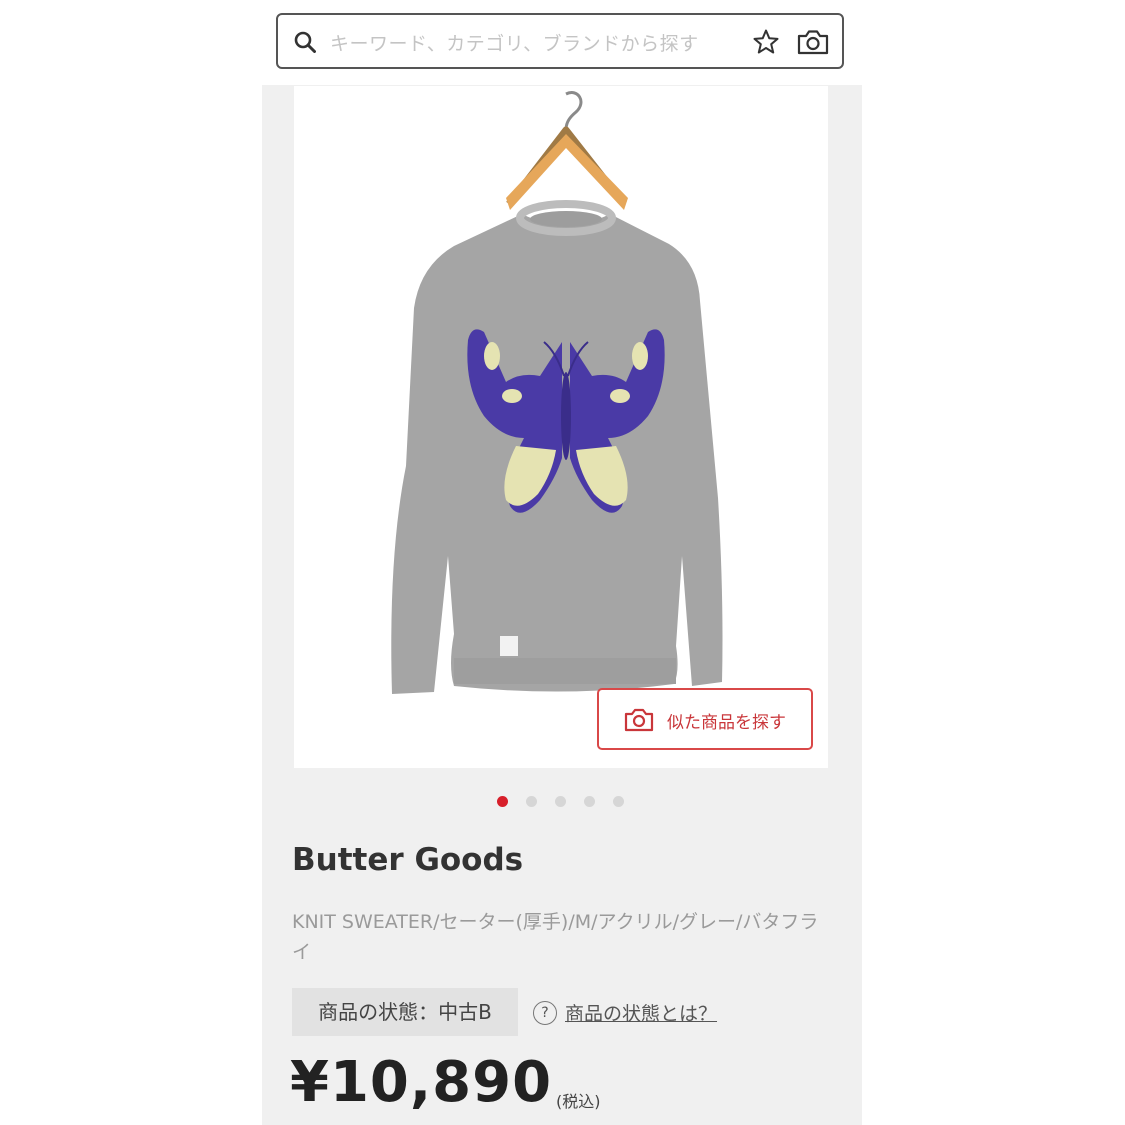  I want to click on find-similar-button: 似た商品を探す, so click(705, 719).